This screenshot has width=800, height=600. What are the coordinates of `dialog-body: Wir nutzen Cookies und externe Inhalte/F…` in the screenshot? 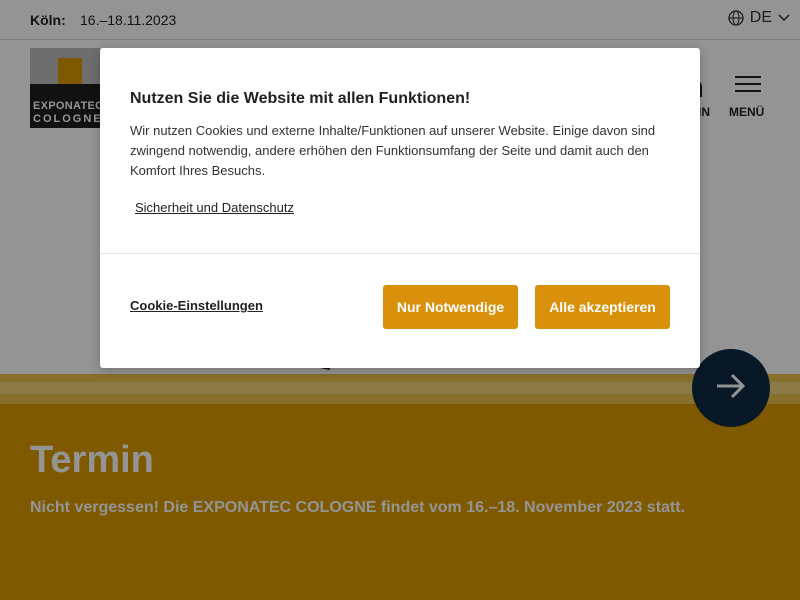 It's located at (393, 150).